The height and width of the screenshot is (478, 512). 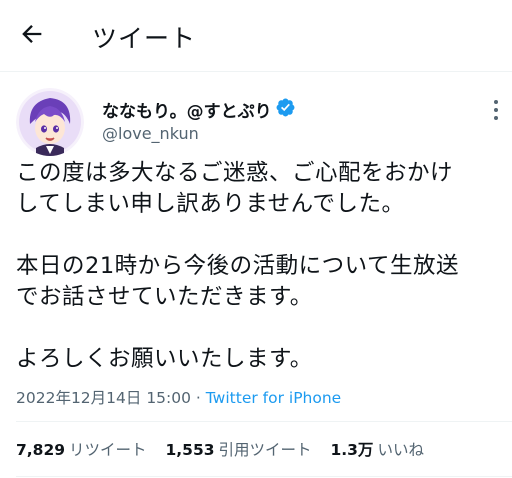 I want to click on avatar-image, so click(x=50, y=122).